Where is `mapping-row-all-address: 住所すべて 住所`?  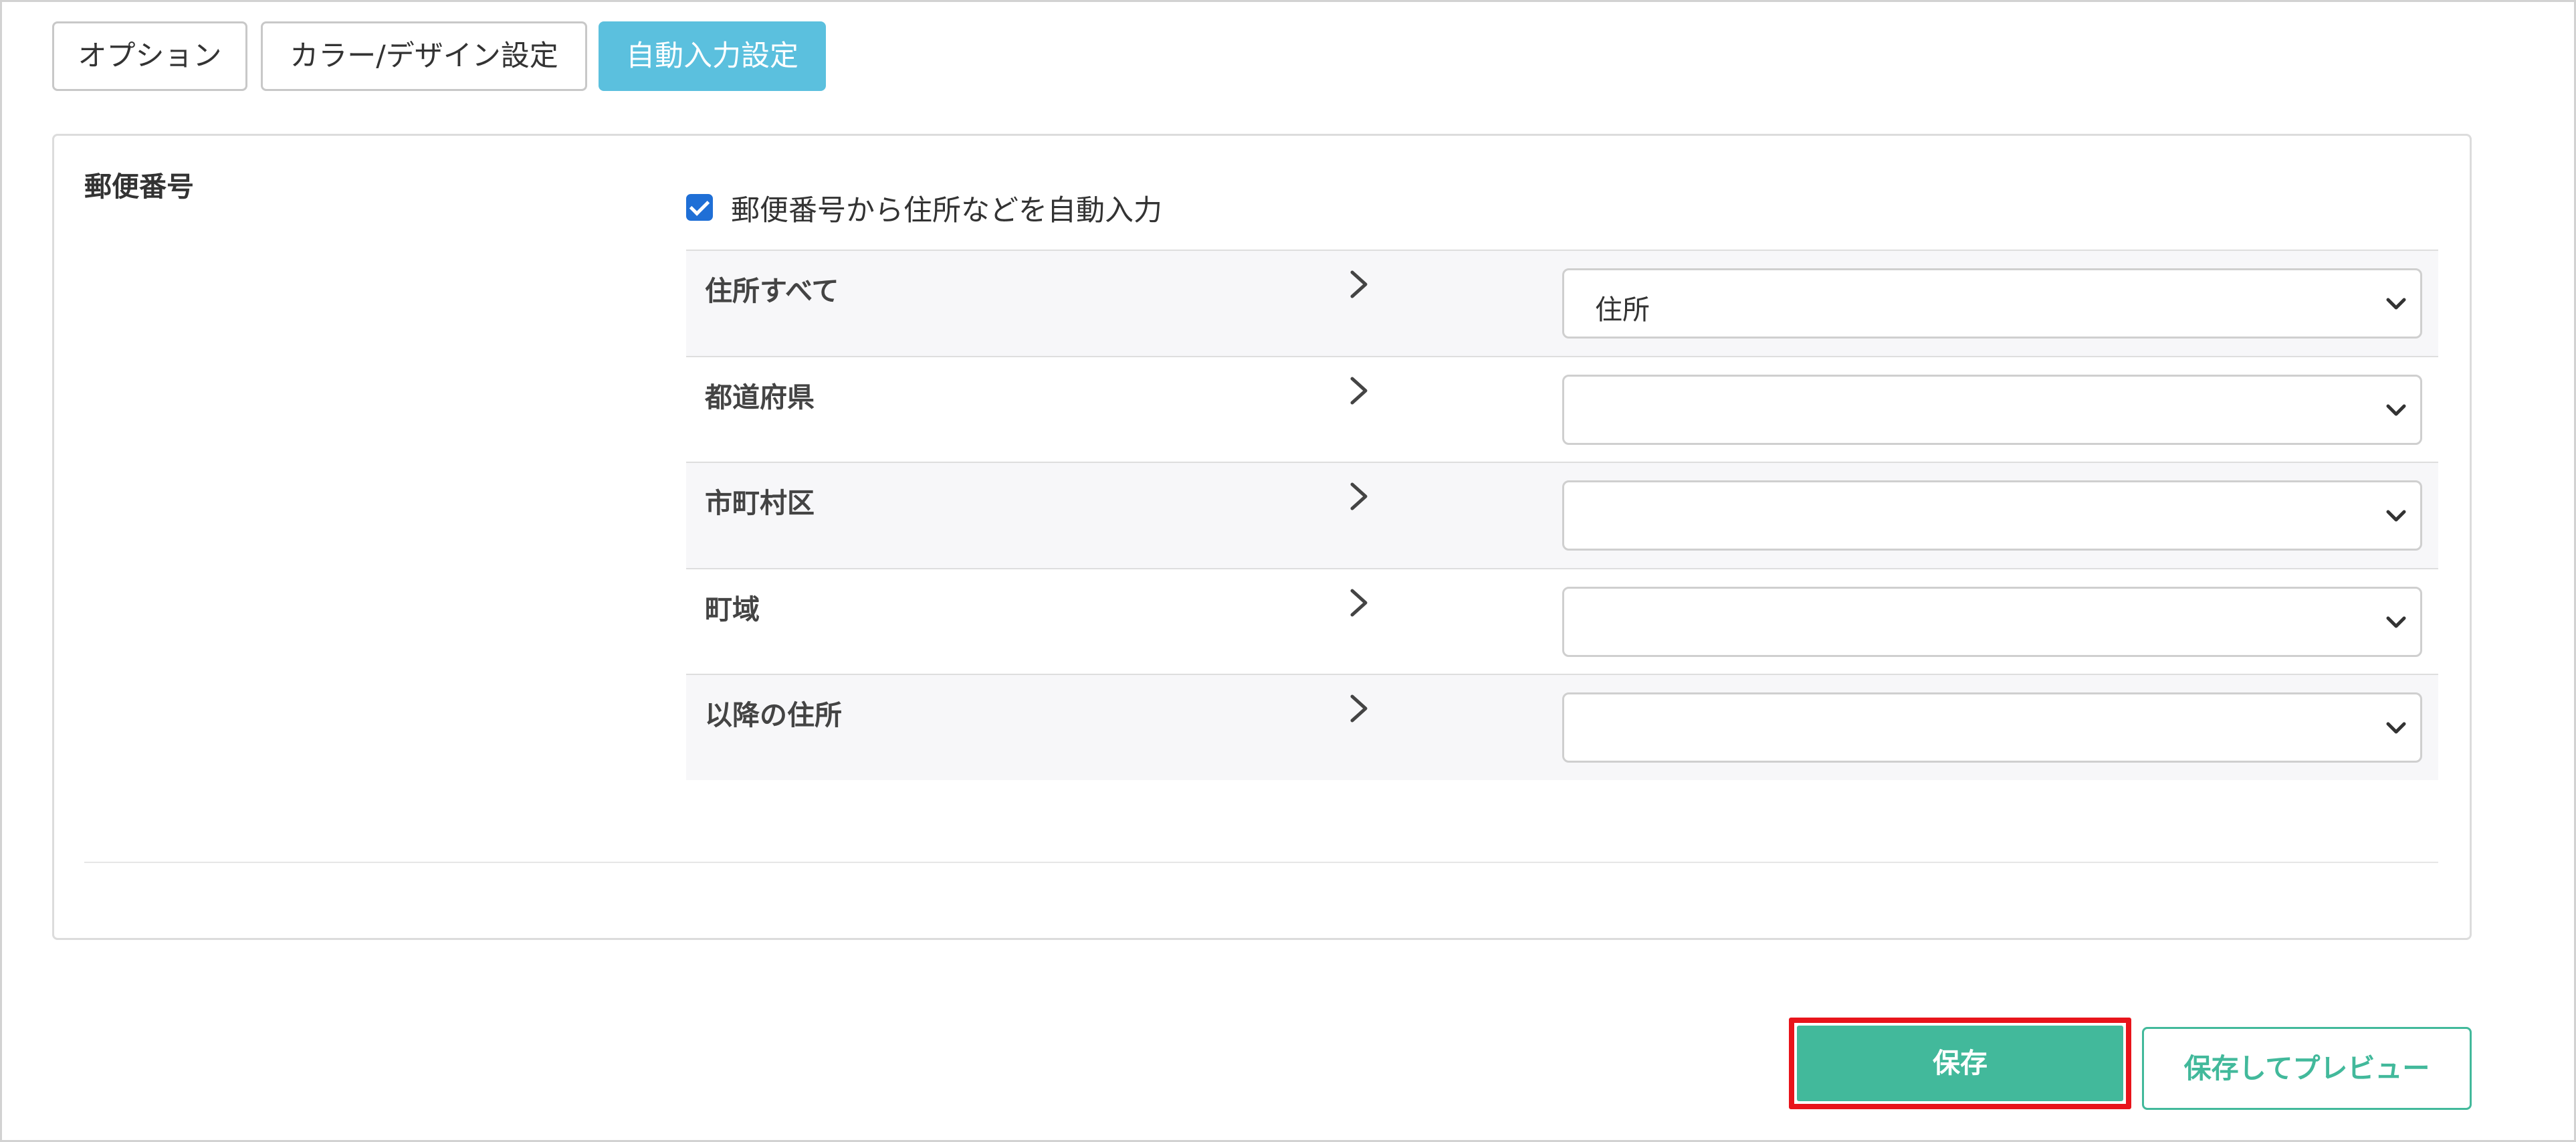 mapping-row-all-address: 住所すべて 住所 is located at coordinates (1562, 303).